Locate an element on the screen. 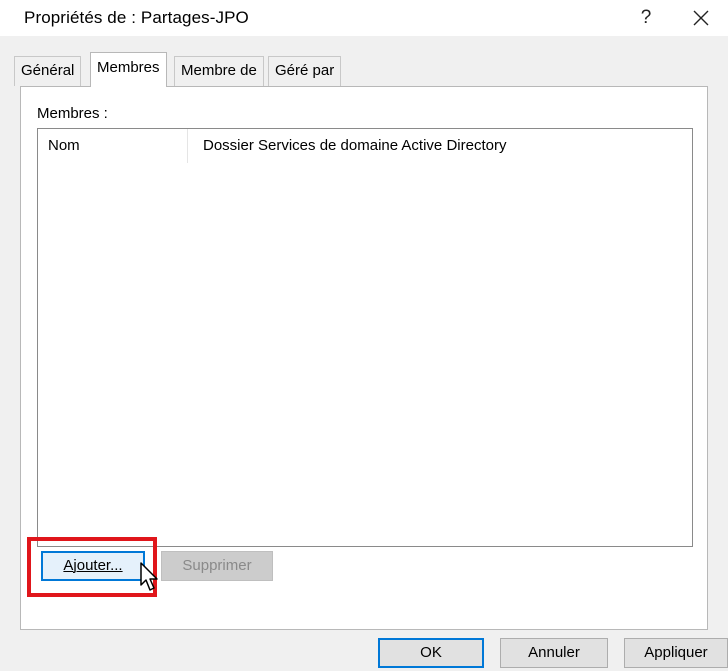 The image size is (728, 671). remove-button: Supprimer is located at coordinates (217, 566).